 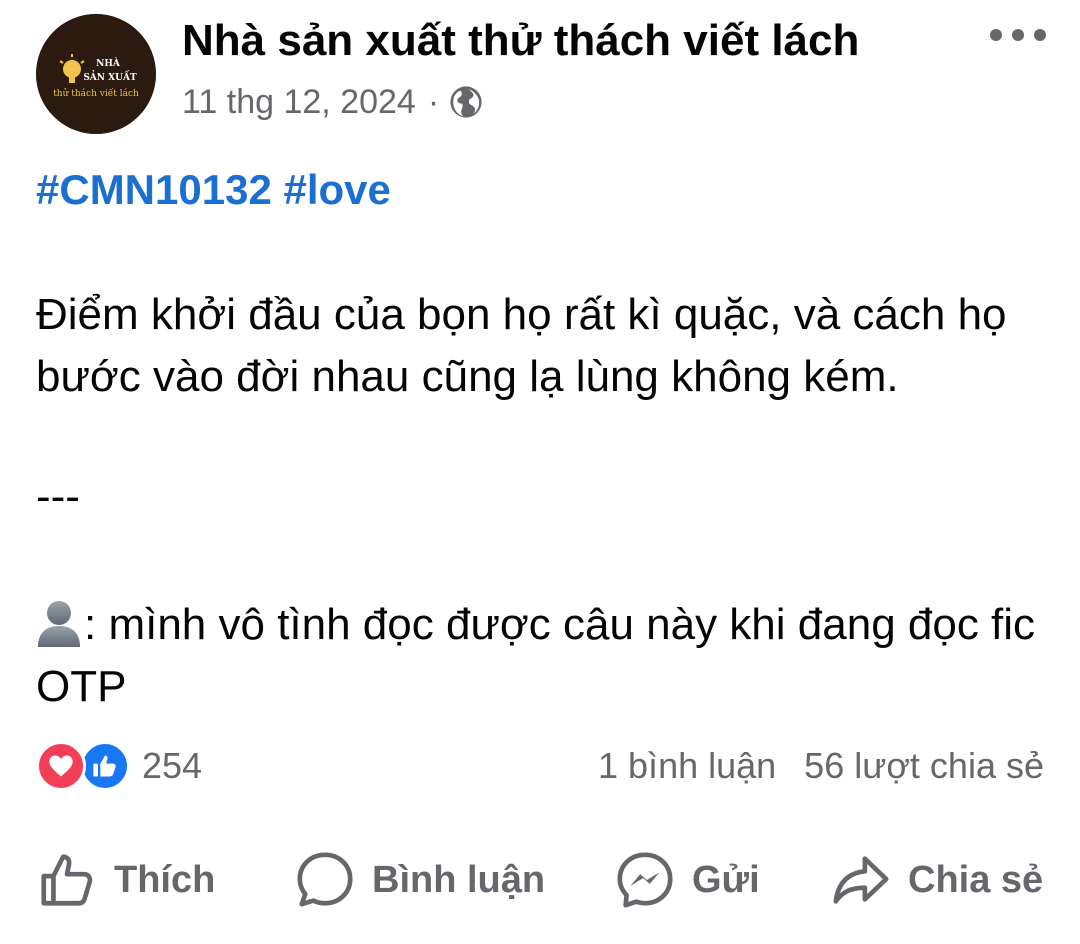 What do you see at coordinates (96, 93) in the screenshot?
I see `svg-text: thử thách viết lách` at bounding box center [96, 93].